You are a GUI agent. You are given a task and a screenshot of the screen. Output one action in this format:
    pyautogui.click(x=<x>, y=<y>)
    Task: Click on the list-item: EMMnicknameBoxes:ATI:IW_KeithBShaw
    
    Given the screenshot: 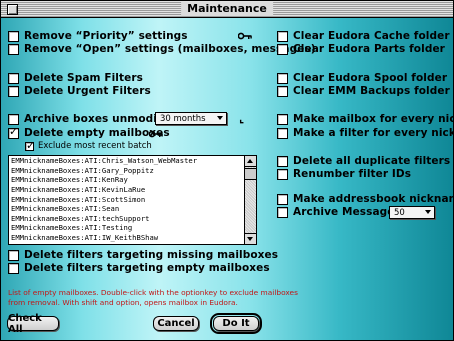 What is the action you would take?
    pyautogui.click(x=127, y=238)
    